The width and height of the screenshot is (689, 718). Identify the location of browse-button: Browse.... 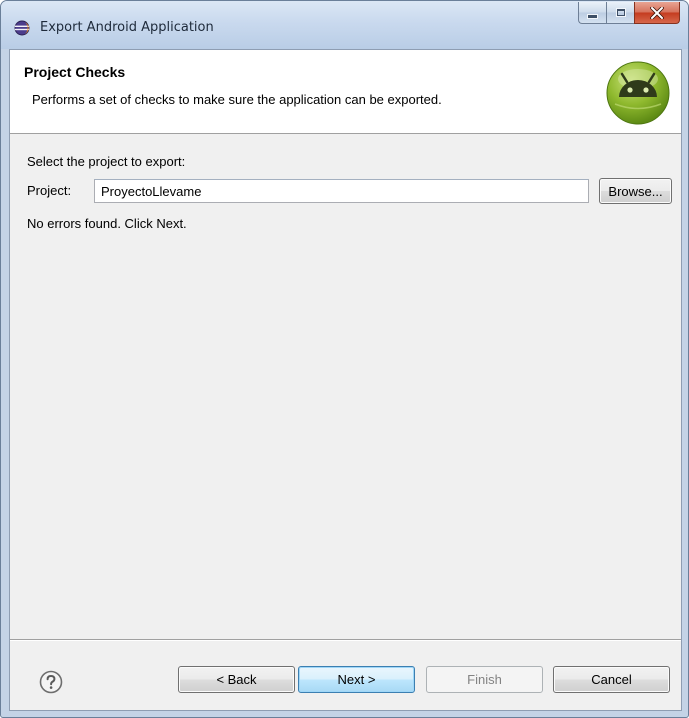
(635, 191).